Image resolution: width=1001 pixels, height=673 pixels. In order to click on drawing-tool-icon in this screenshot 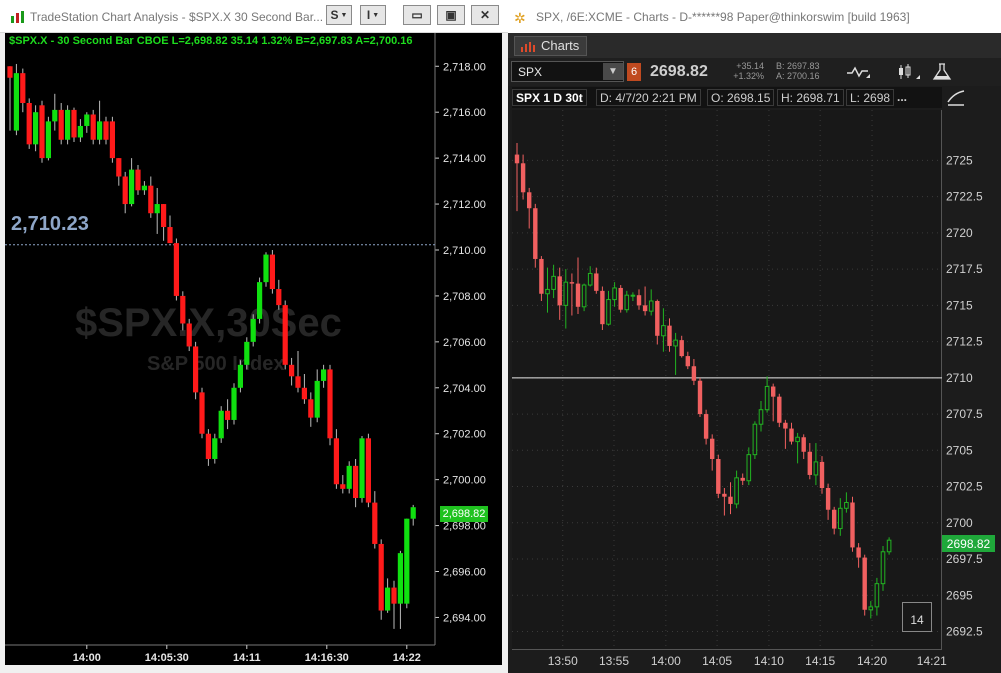, I will do `click(956, 97)`.